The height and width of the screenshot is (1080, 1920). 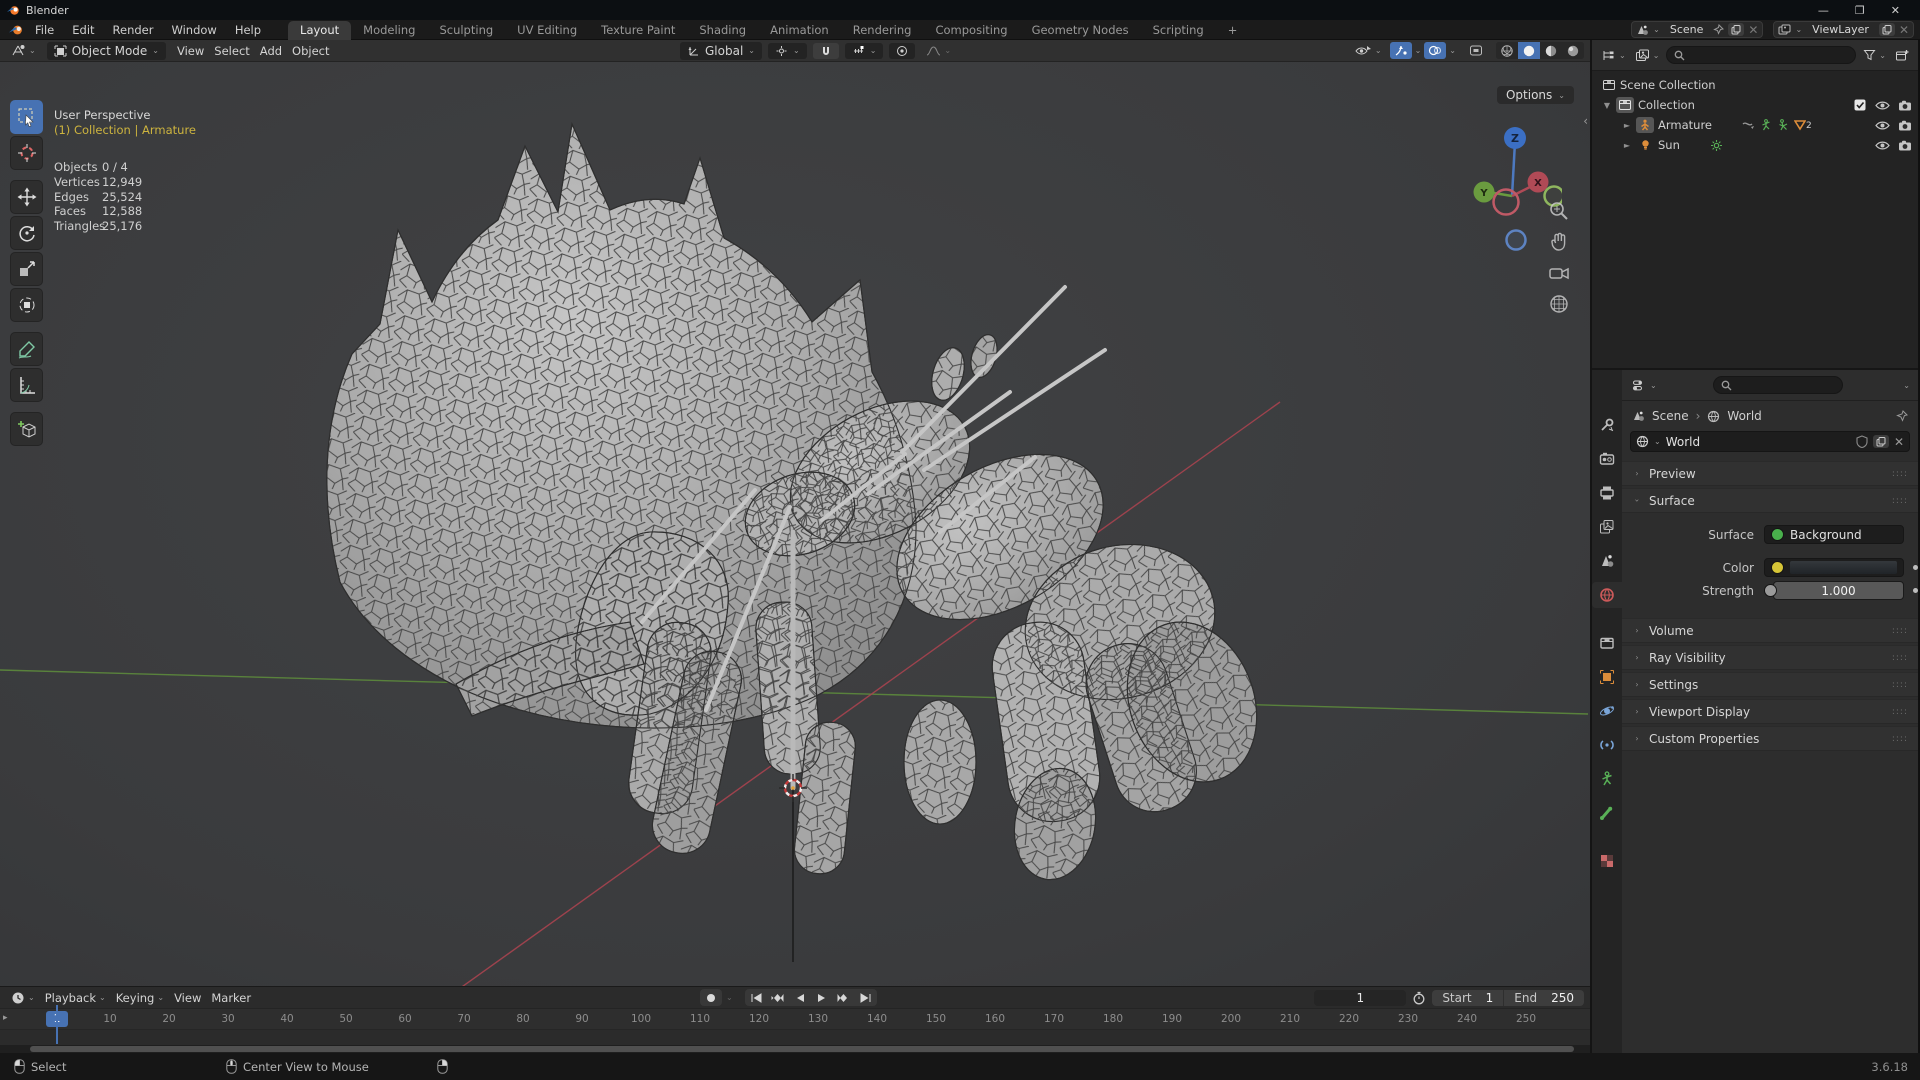 I want to click on current-frame-field: 1, so click(x=1360, y=997).